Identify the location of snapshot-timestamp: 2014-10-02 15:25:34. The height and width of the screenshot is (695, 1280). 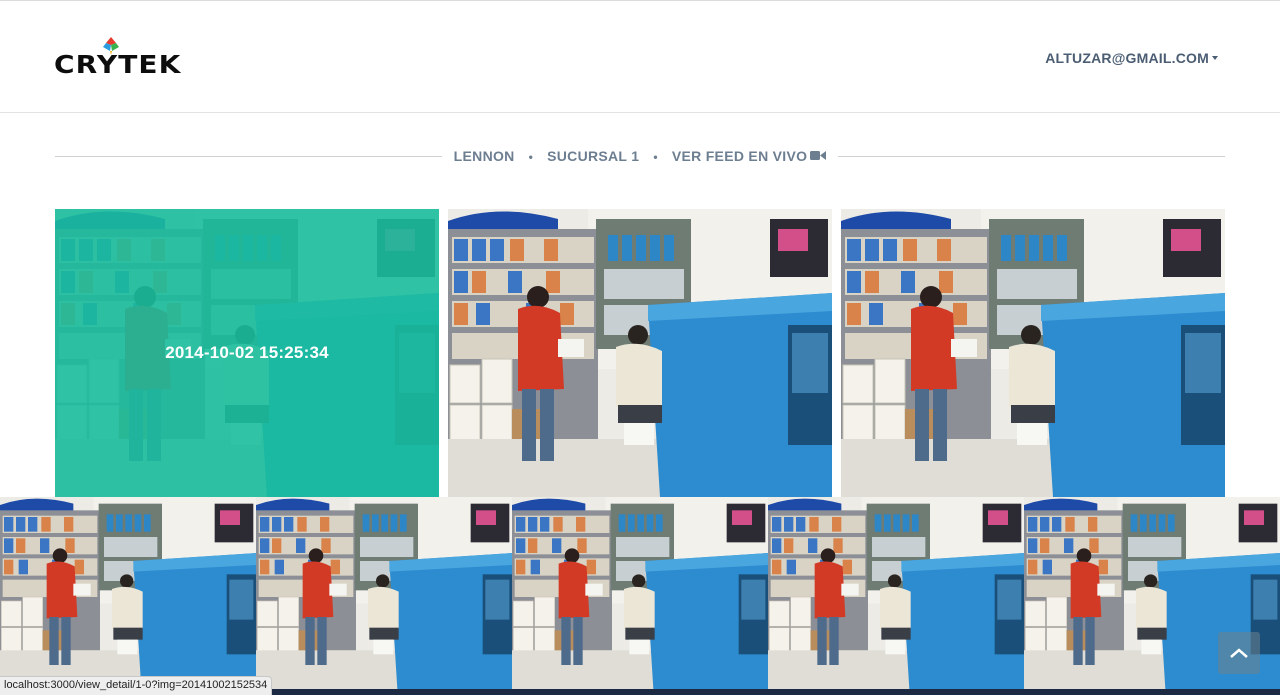
(247, 352).